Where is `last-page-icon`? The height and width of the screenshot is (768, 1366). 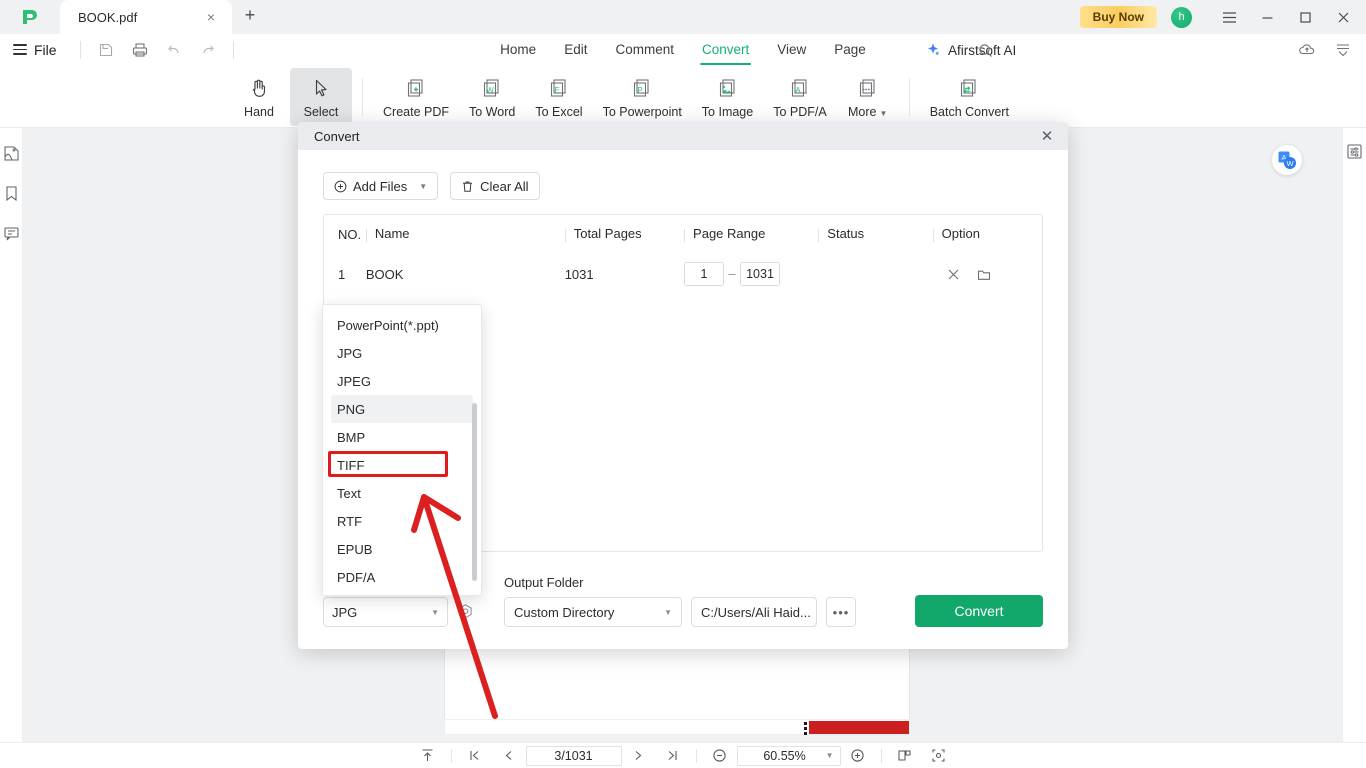
last-page-icon is located at coordinates (673, 756).